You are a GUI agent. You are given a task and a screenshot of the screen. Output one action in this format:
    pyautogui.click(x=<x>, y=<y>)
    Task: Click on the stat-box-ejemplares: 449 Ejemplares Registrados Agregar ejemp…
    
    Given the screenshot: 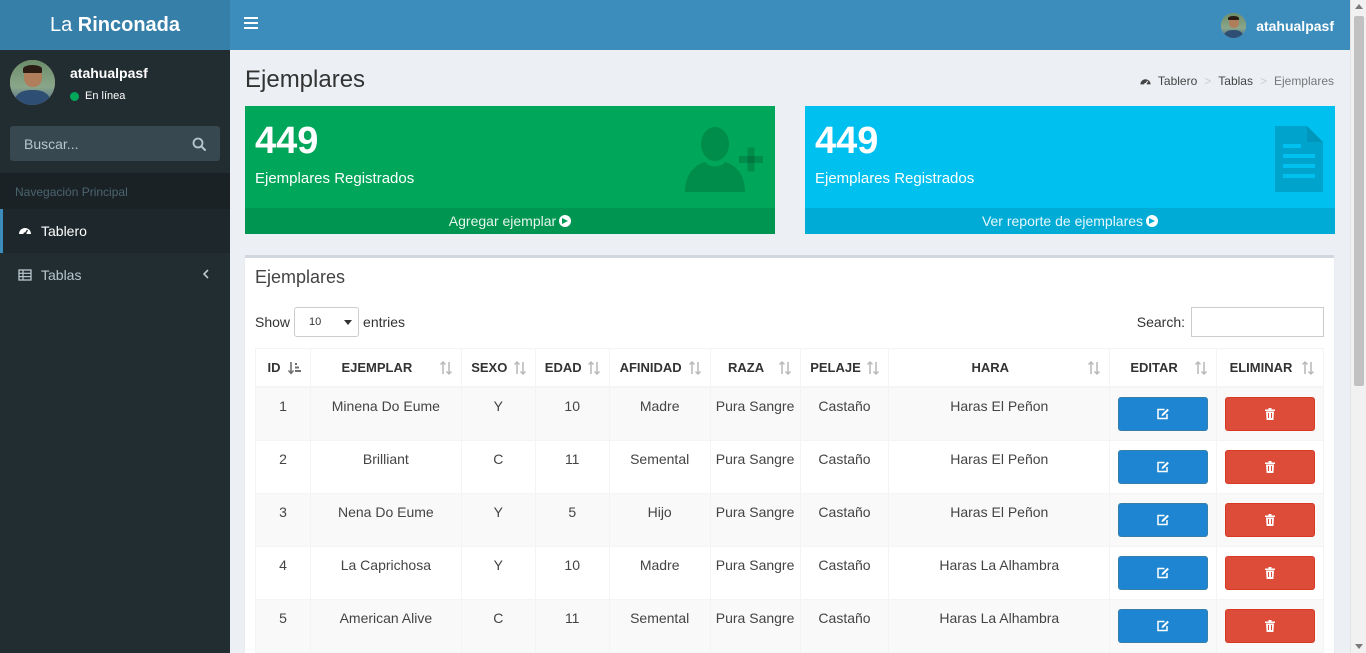 What is the action you would take?
    pyautogui.click(x=510, y=170)
    